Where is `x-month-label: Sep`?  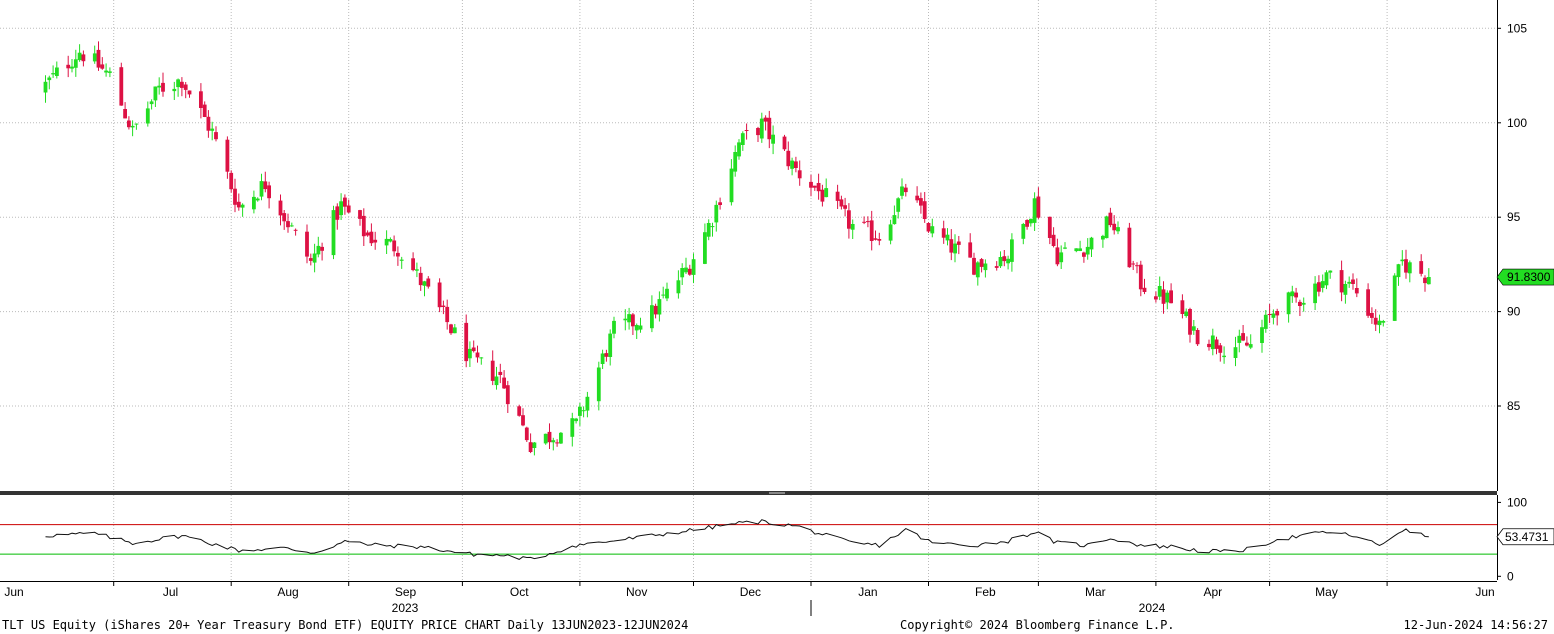
x-month-label: Sep is located at coordinates (406, 592).